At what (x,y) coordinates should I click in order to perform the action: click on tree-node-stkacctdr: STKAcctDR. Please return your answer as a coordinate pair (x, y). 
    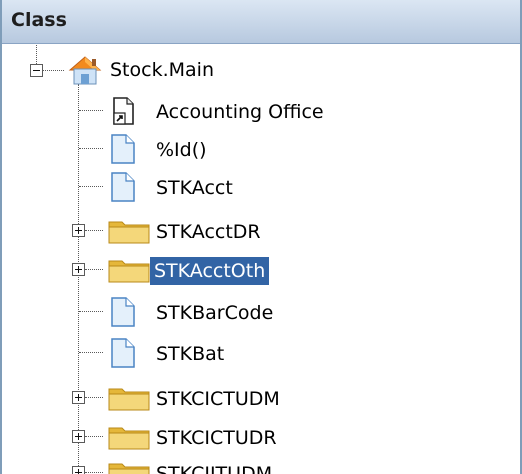
    Looking at the image, I should click on (160, 230).